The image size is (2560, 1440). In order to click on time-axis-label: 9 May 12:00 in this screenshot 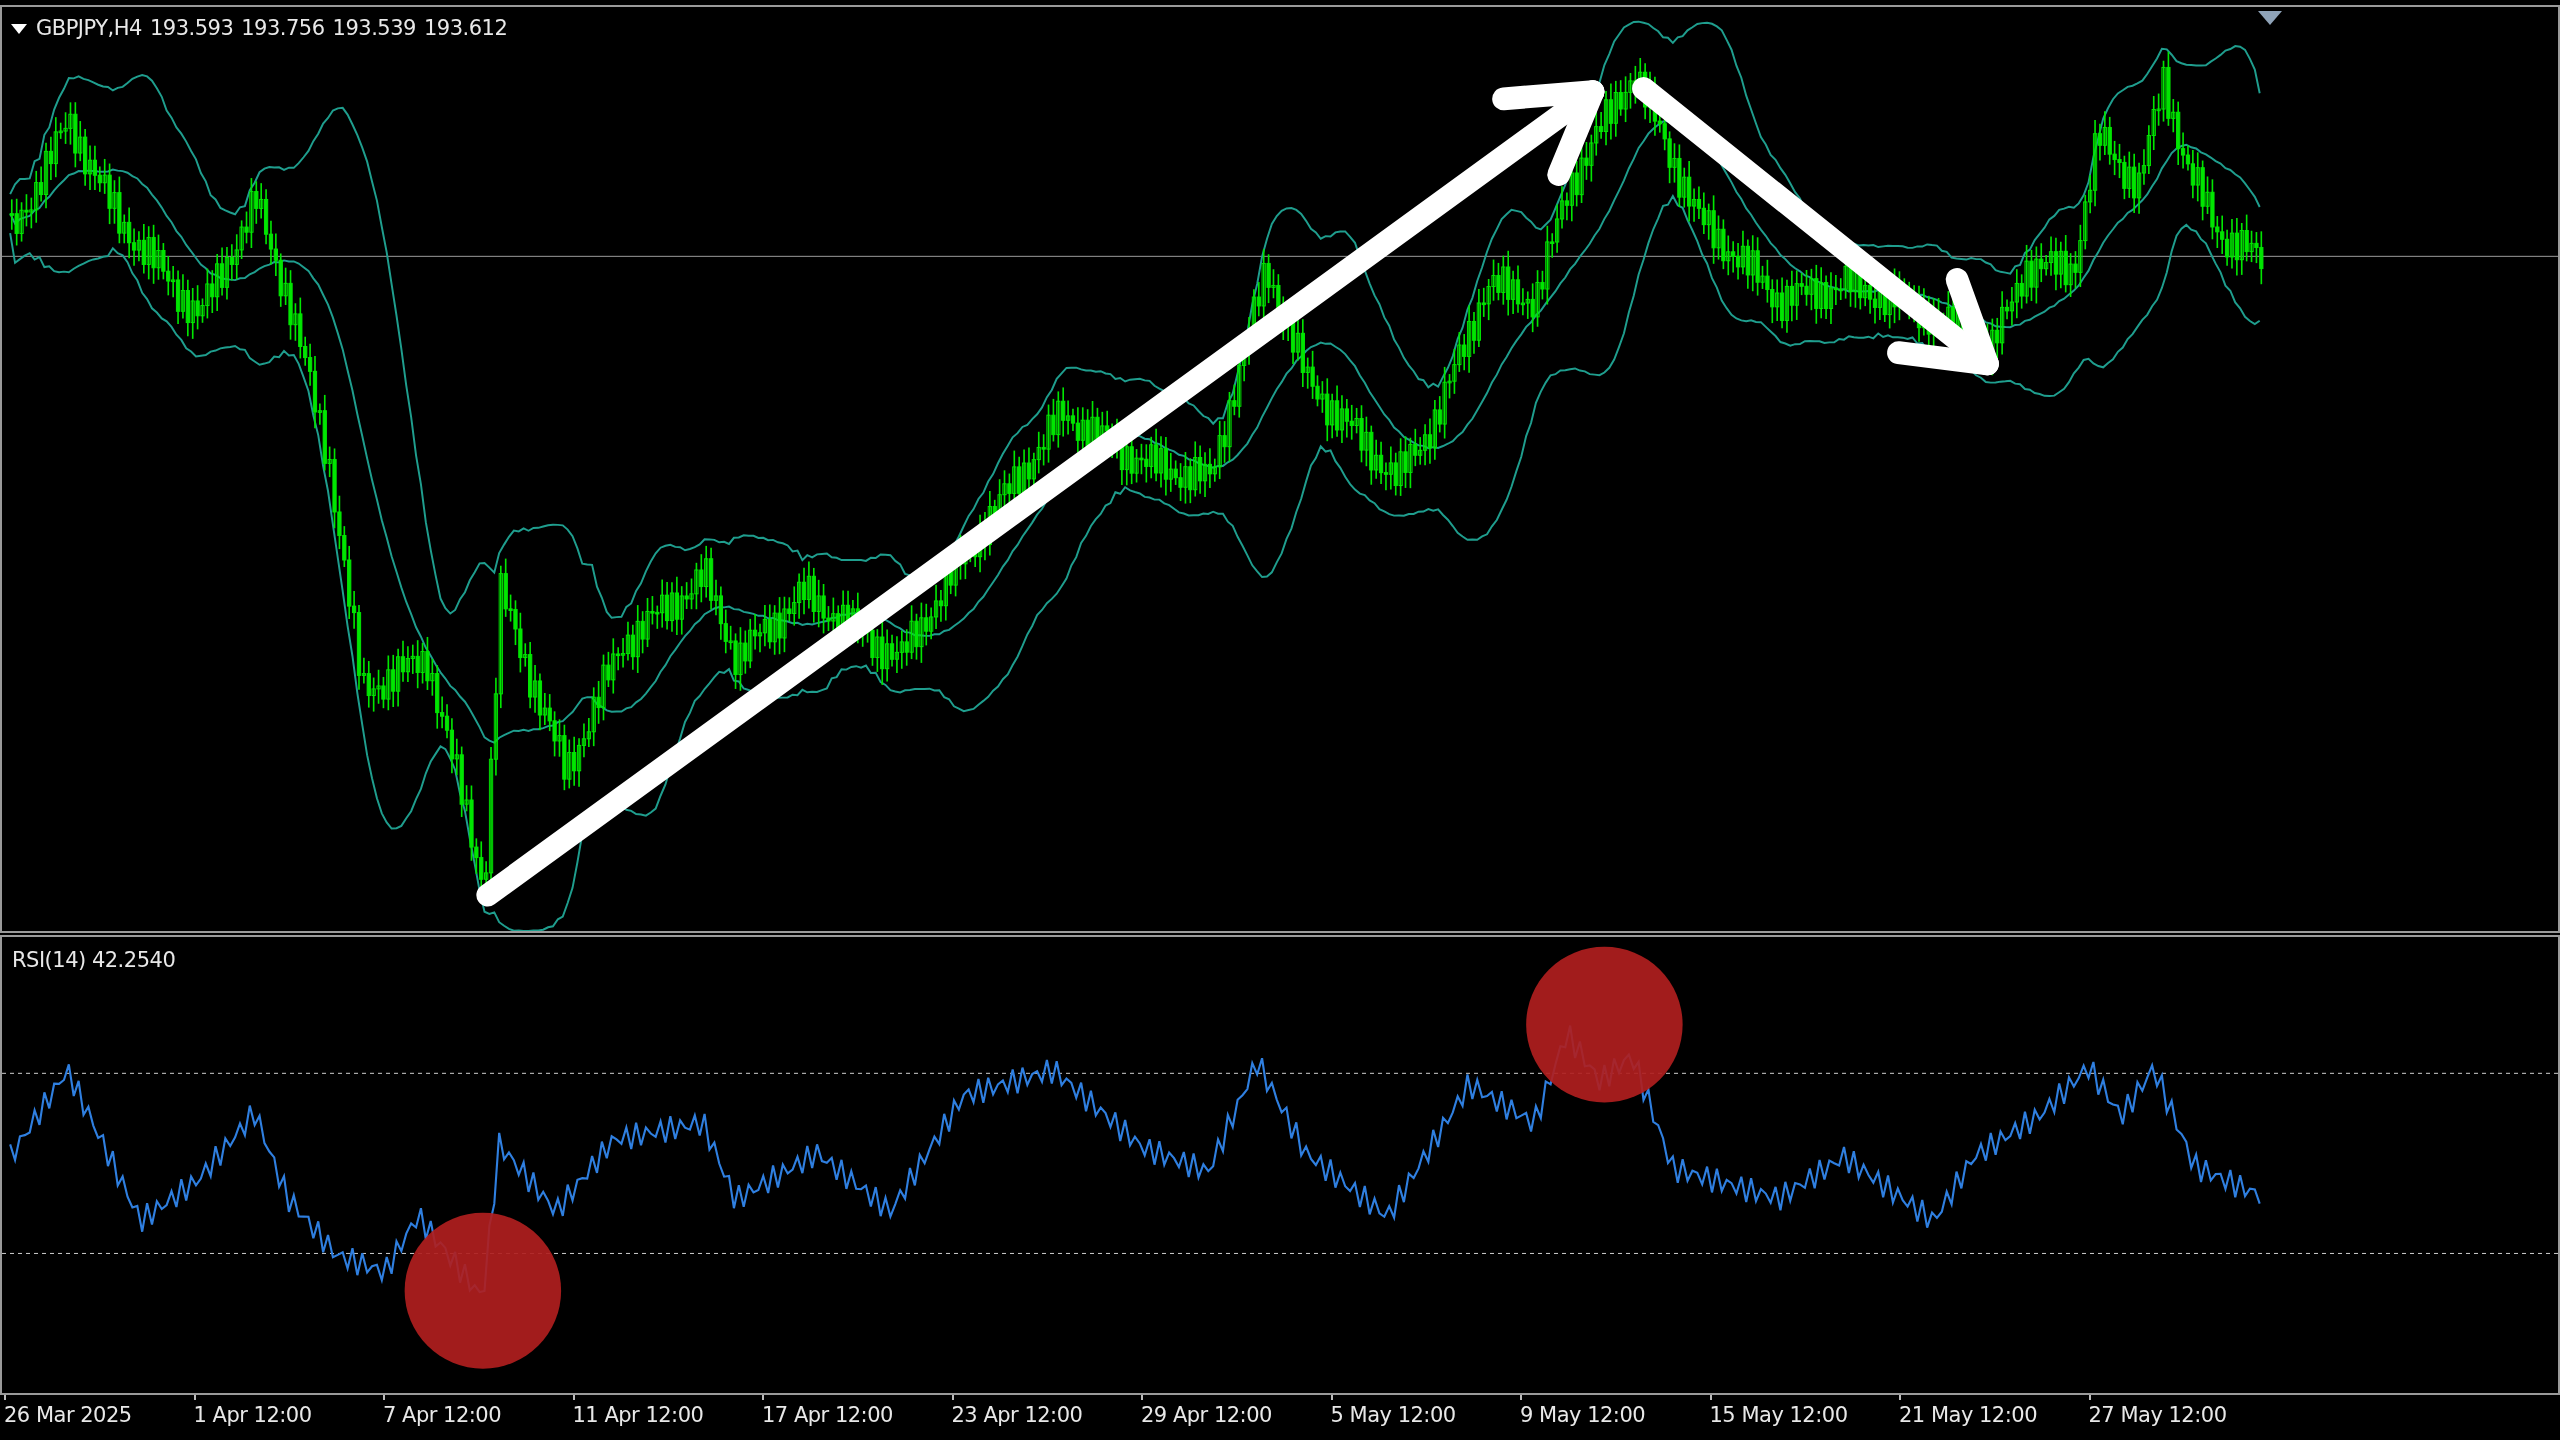, I will do `click(1583, 1415)`.